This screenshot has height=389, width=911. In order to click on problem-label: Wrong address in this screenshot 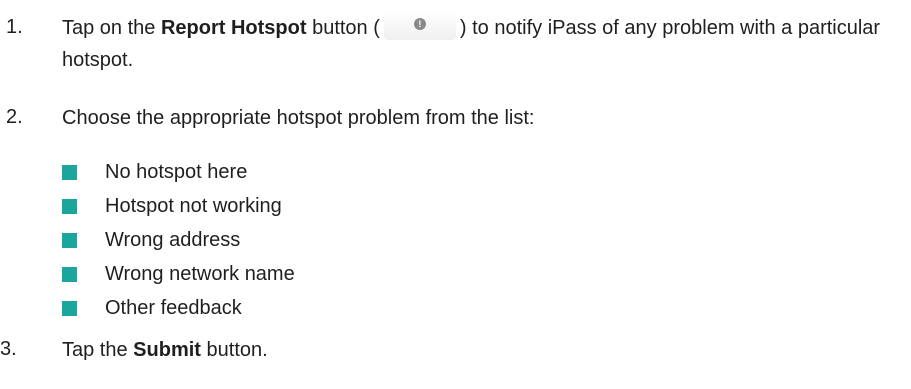, I will do `click(173, 240)`.